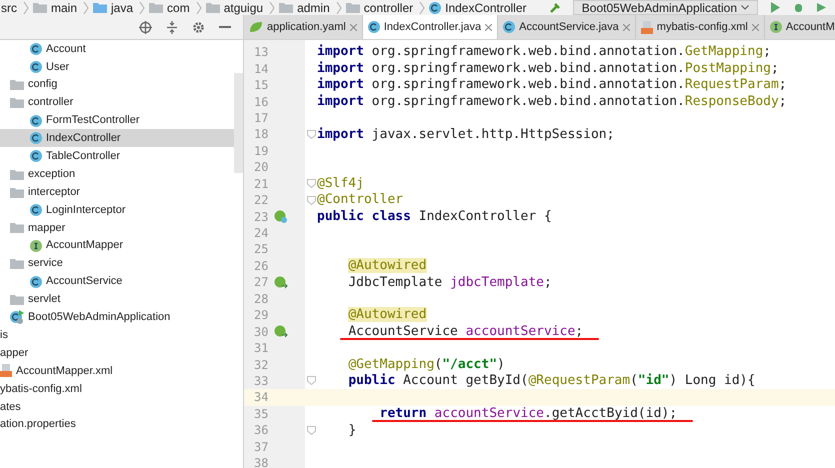 This screenshot has width=835, height=468. What do you see at coordinates (261, 283) in the screenshot?
I see `line-number: 27` at bounding box center [261, 283].